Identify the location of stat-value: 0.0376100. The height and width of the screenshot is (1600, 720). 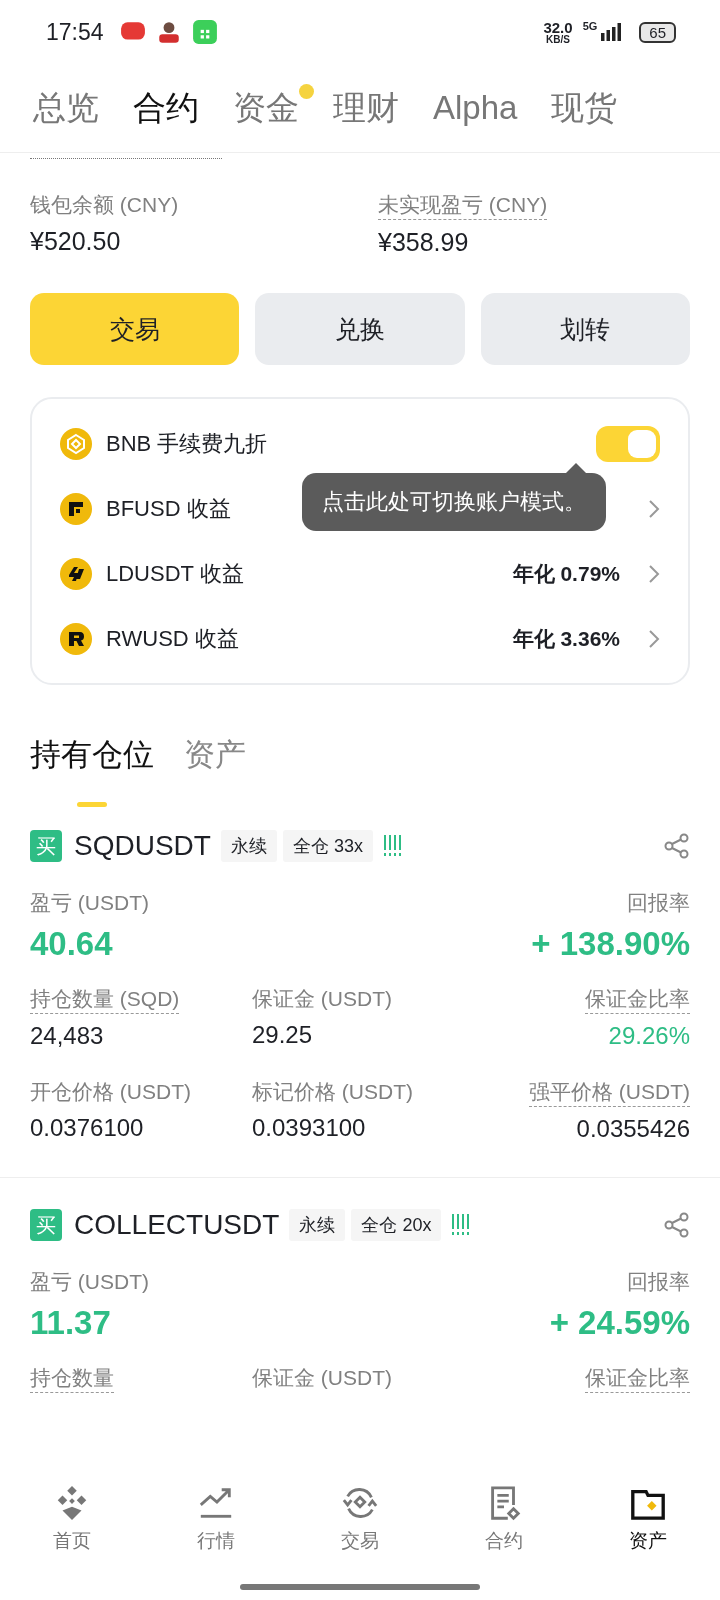
(87, 1128).